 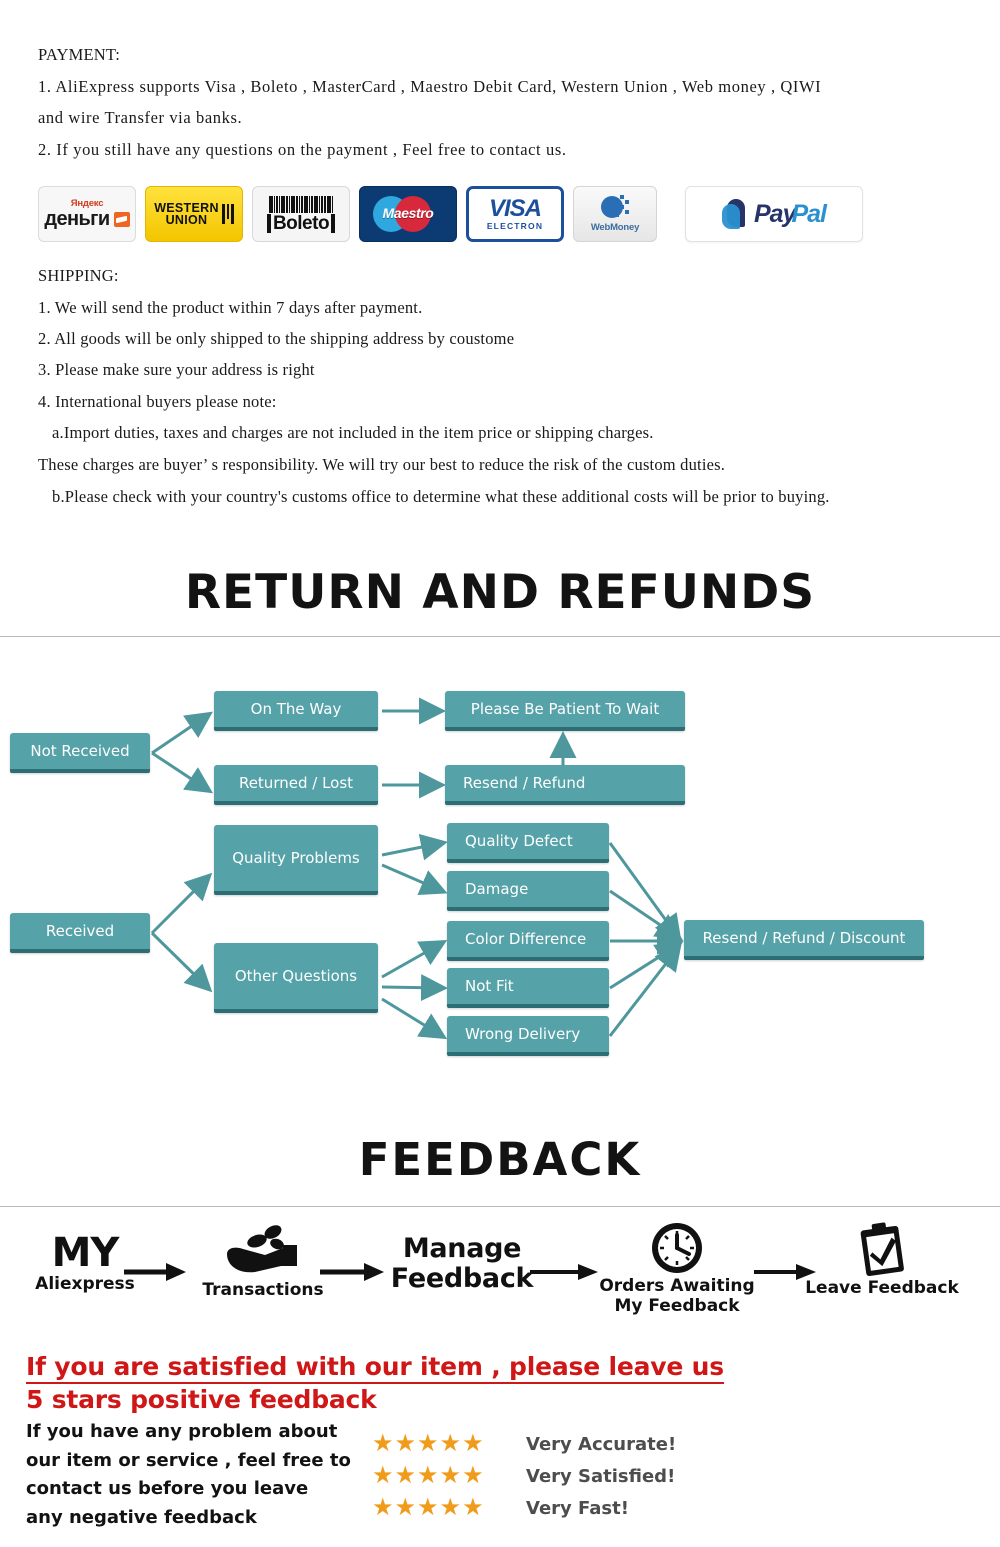 What do you see at coordinates (301, 204) in the screenshot?
I see `barcode-icon` at bounding box center [301, 204].